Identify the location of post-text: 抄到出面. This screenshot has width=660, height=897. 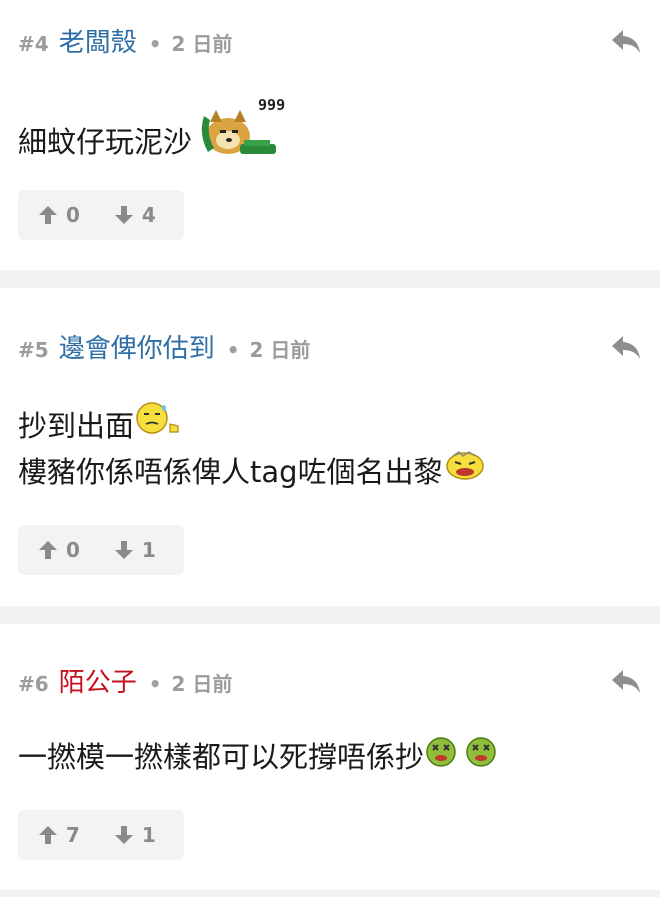
(76, 425).